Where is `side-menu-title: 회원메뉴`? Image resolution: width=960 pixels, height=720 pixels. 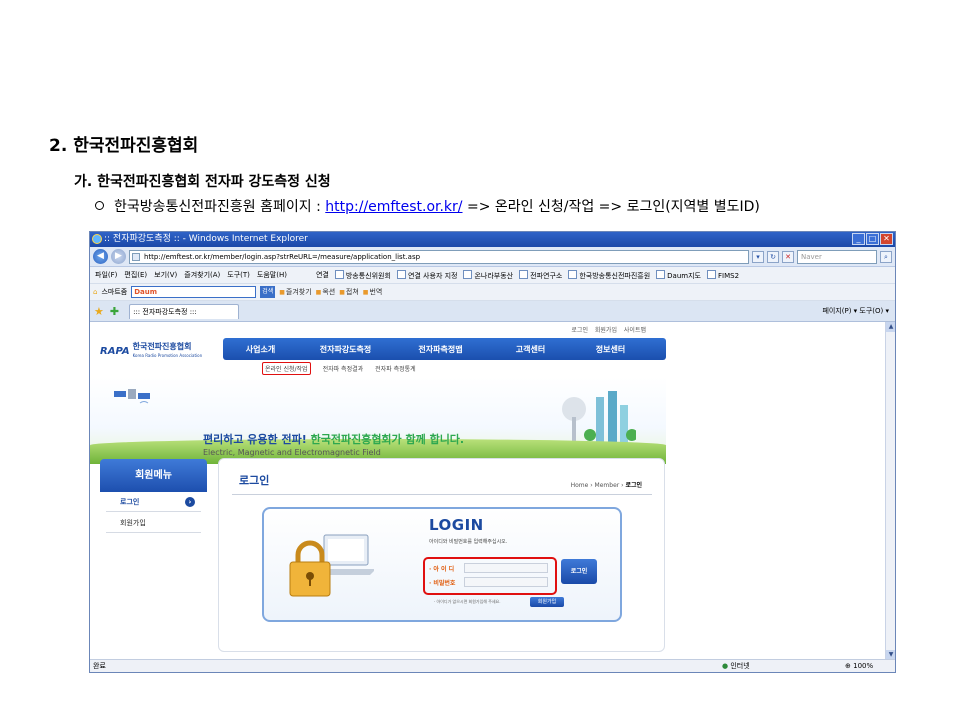
side-menu-title: 회원메뉴 is located at coordinates (153, 475).